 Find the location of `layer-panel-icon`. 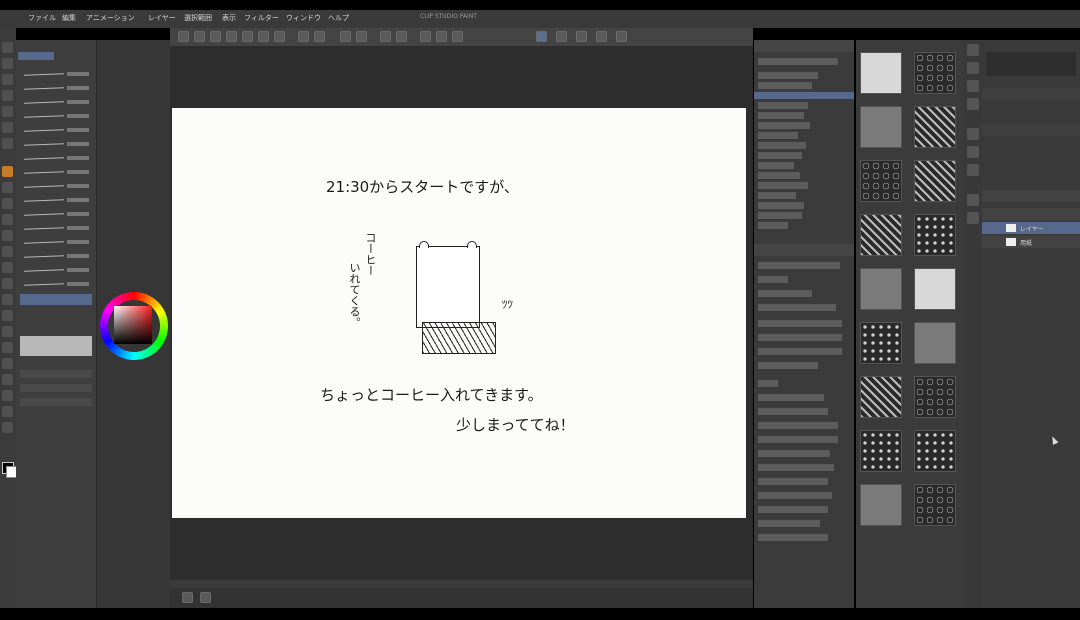

layer-panel-icon is located at coordinates (973, 200).